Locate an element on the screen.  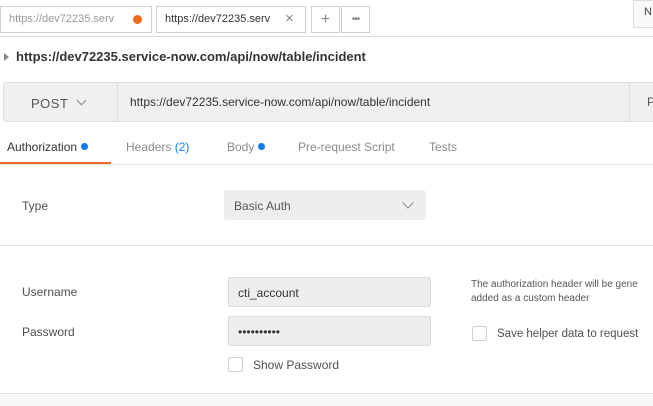
password-field: •••••••••• is located at coordinates (329, 331).